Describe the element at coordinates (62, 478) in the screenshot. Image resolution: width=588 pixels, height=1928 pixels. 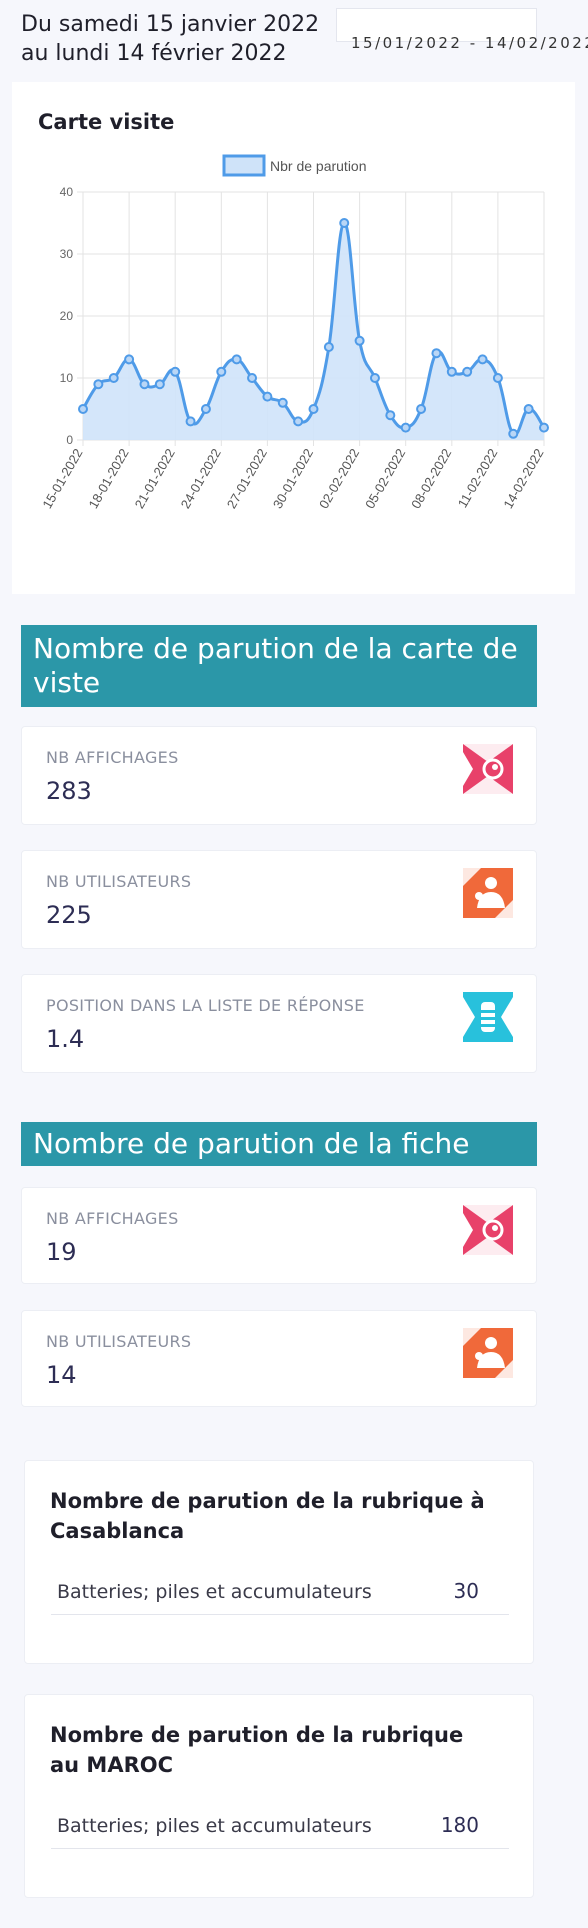
I see `x-tick-label: 15-01-2022` at that location.